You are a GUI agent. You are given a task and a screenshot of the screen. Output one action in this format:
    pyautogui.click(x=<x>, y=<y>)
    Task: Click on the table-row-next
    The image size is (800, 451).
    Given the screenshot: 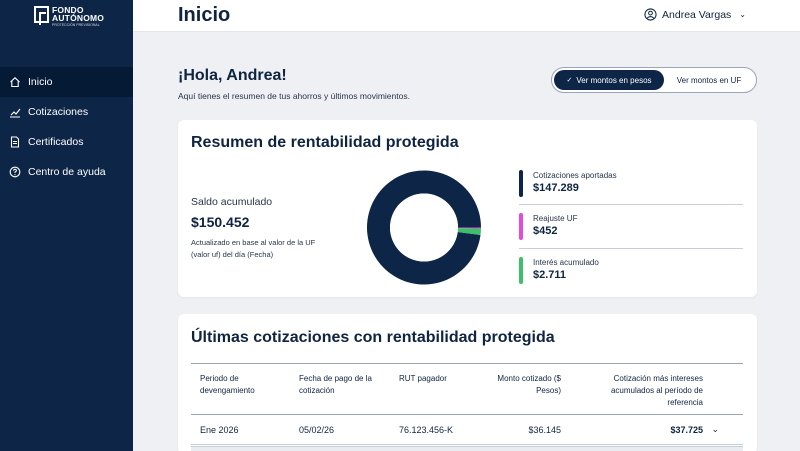 What is the action you would take?
    pyautogui.click(x=467, y=448)
    